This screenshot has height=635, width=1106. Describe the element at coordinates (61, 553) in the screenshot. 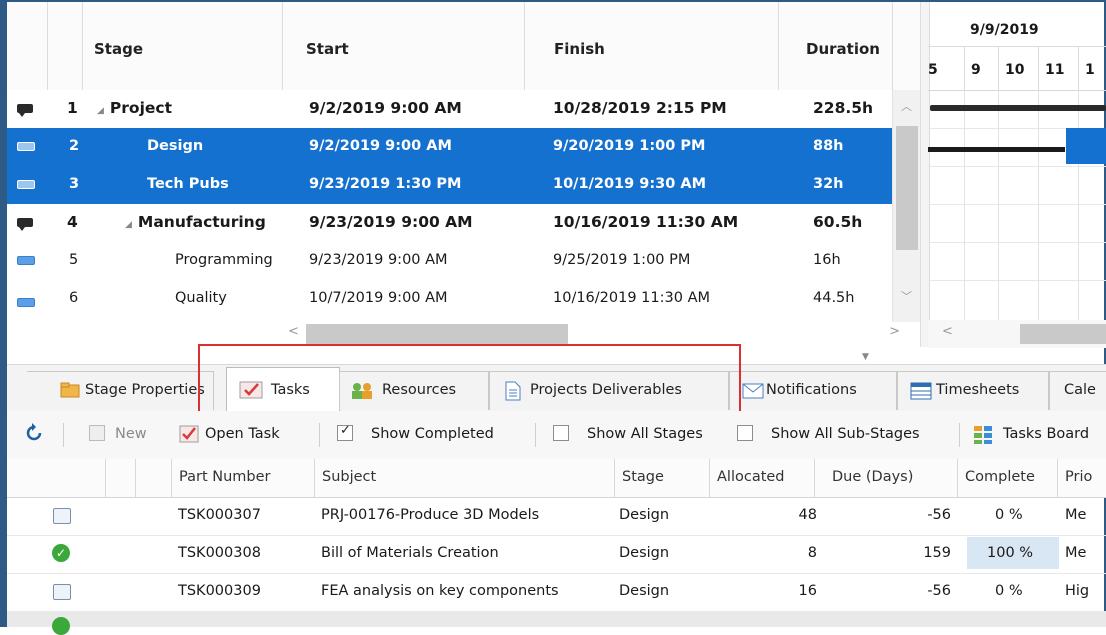

I see `completed-check-icon: ✓` at that location.